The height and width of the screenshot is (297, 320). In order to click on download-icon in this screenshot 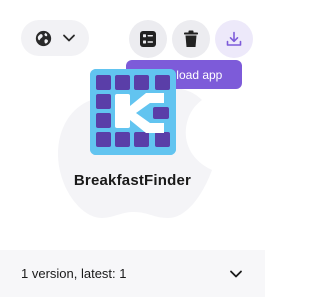, I will do `click(234, 38)`.